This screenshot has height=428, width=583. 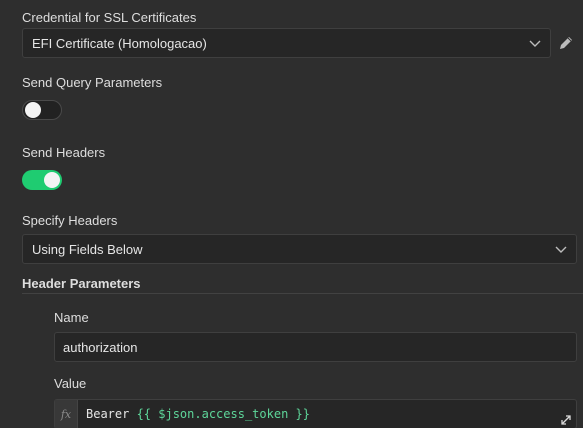 I want to click on header-name-input: authorization, so click(x=315, y=347).